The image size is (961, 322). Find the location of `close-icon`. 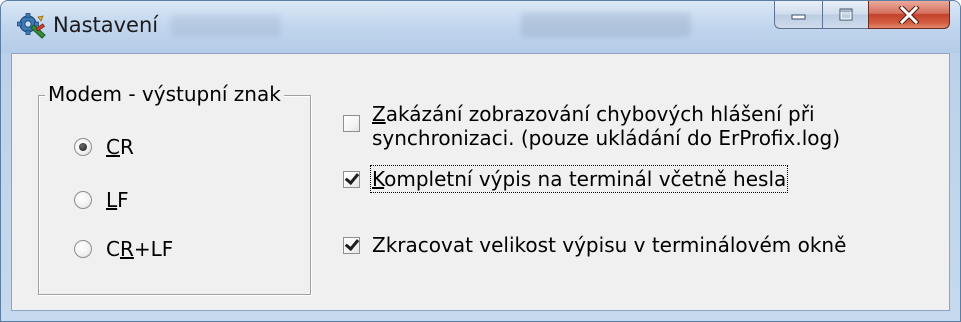

close-icon is located at coordinates (909, 14).